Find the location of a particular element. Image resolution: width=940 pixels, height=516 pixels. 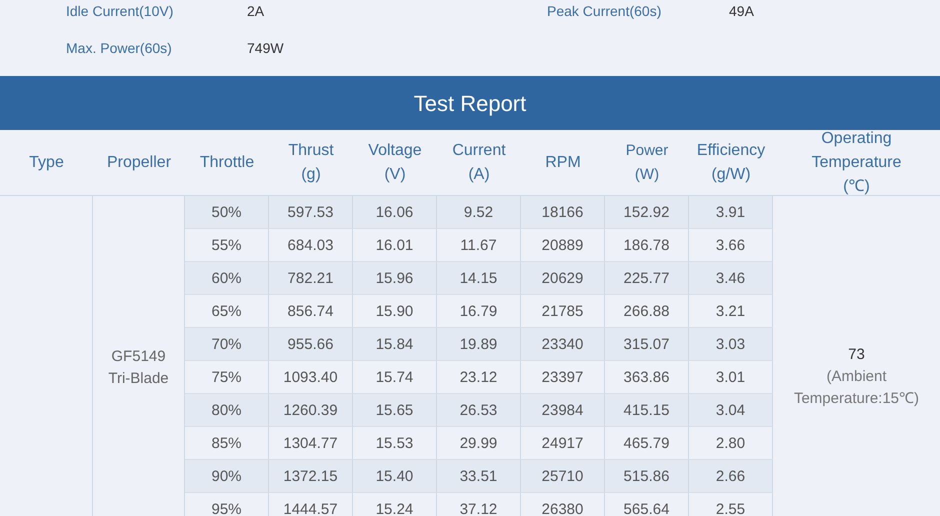

temperature-value: 73 is located at coordinates (856, 355).